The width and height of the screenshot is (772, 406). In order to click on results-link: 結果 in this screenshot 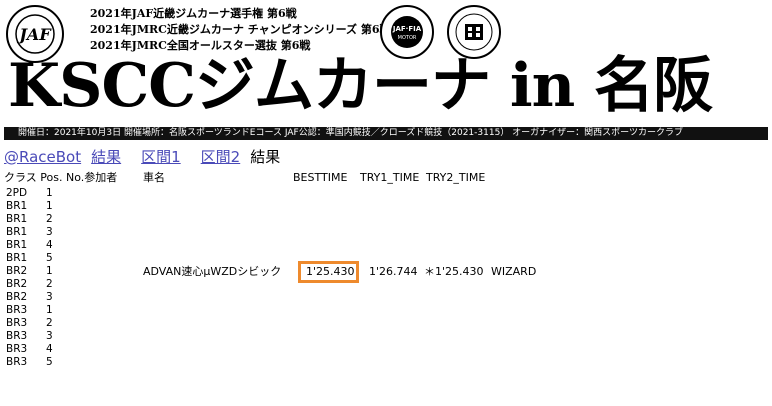, I will do `click(106, 157)`.